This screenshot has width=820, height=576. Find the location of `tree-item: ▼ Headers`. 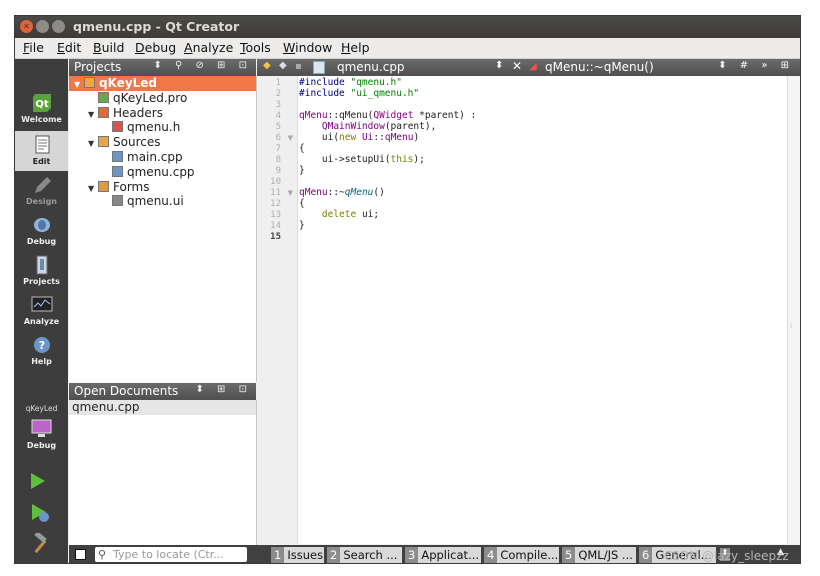

tree-item: ▼ Headers is located at coordinates (116, 113).